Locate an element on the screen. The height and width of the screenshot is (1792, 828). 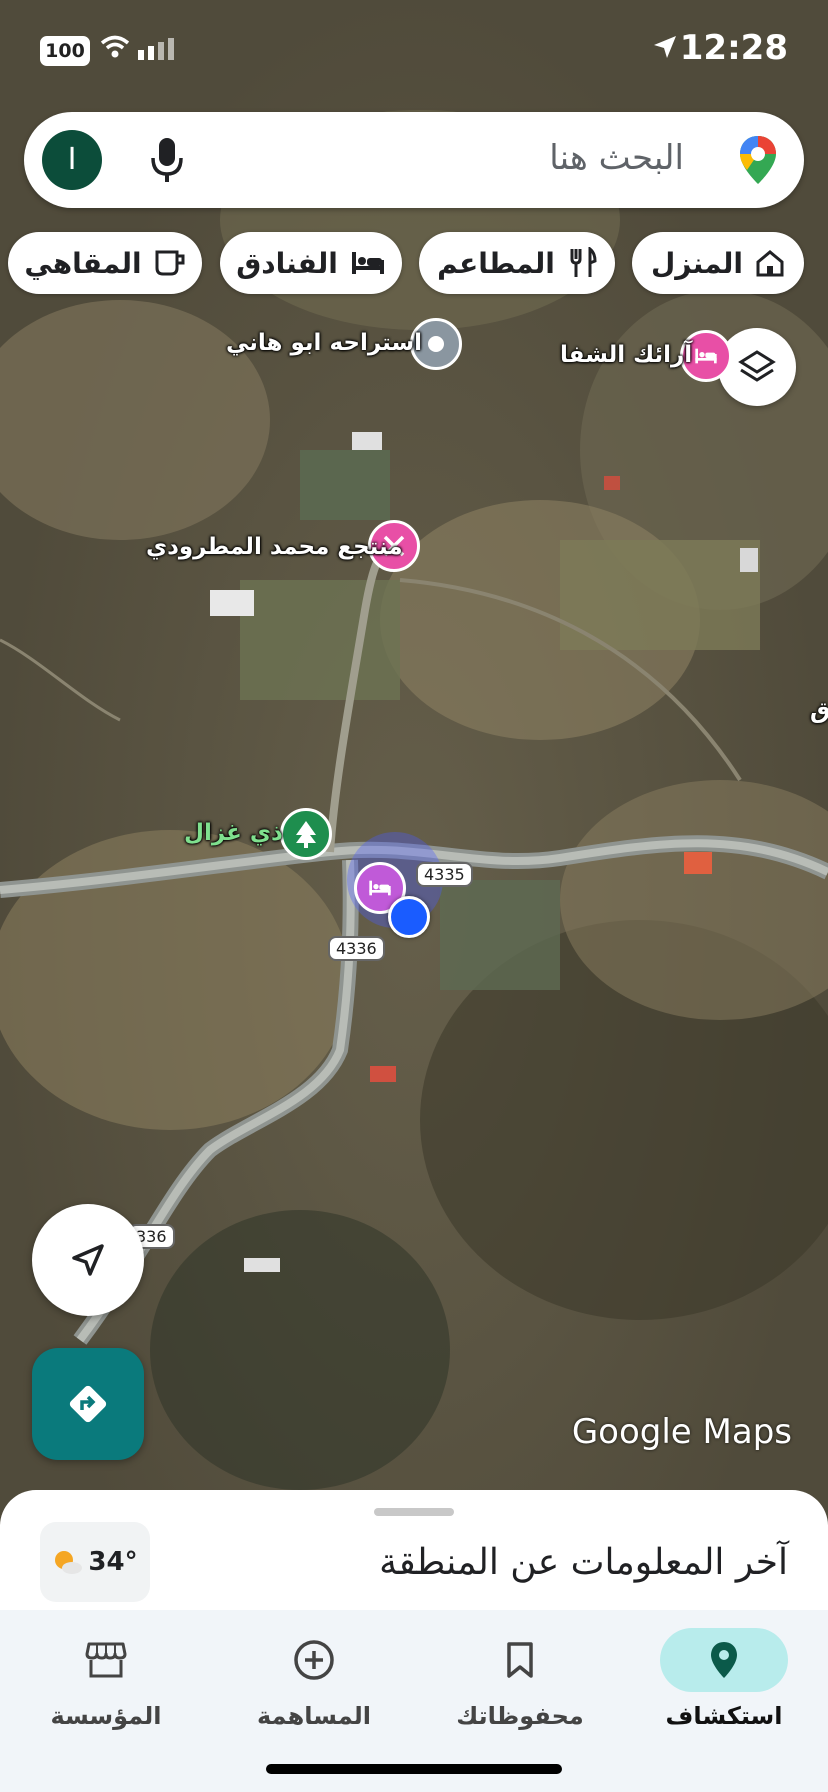
my-location-button is located at coordinates (88, 1260).